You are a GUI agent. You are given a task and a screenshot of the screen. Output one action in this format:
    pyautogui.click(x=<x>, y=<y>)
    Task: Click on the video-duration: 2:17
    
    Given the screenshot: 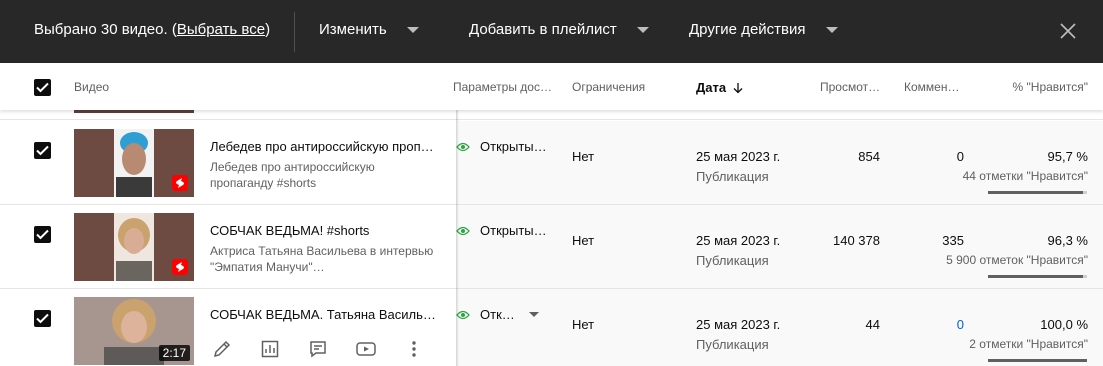 What is the action you would take?
    pyautogui.click(x=174, y=353)
    